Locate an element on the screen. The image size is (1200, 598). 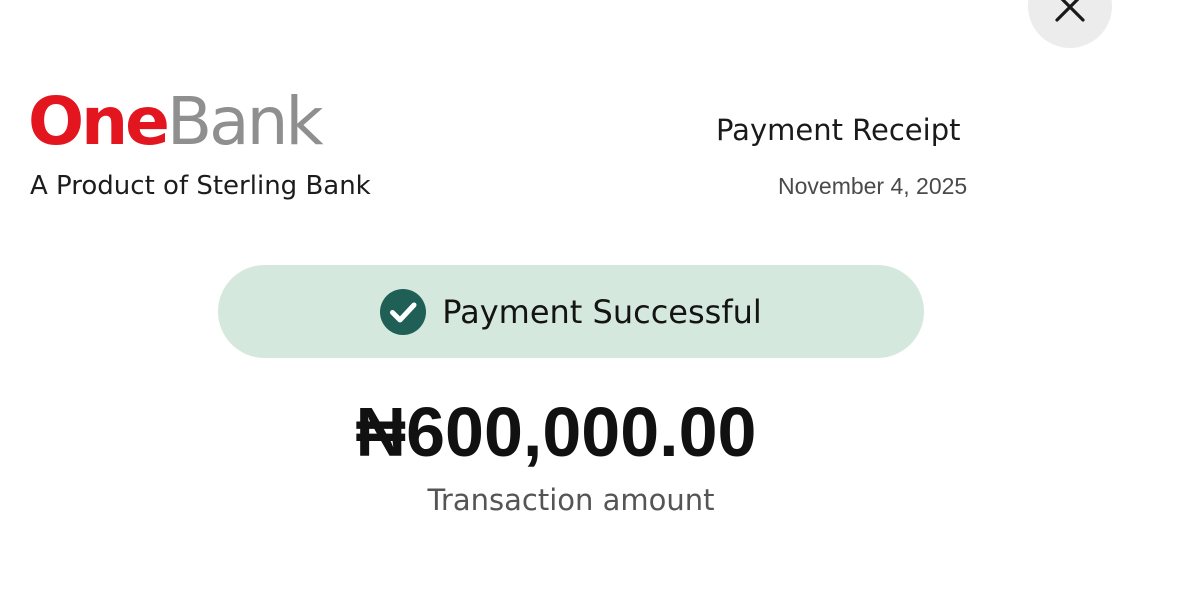
transaction-amount-label: Transaction amount is located at coordinates (571, 500).